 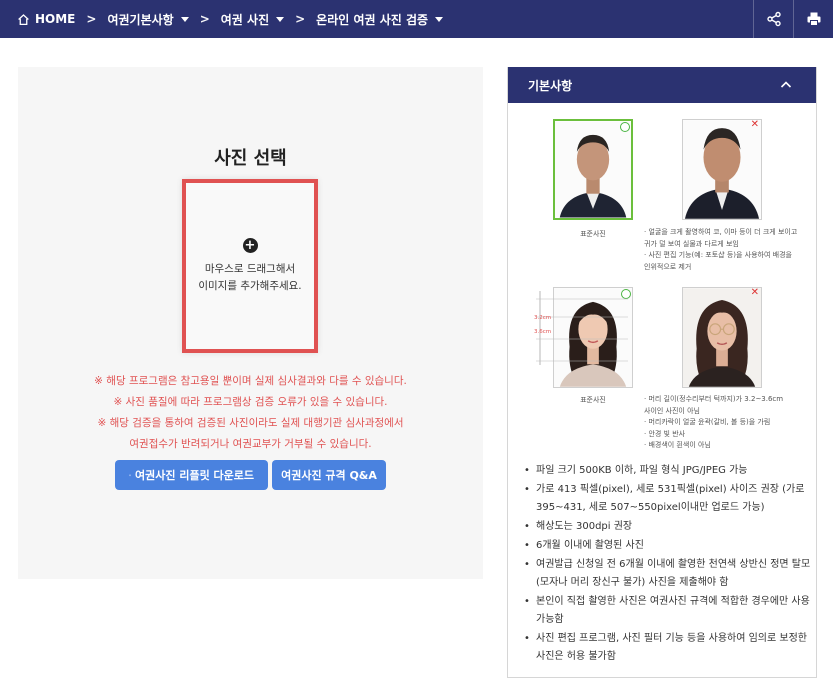 What do you see at coordinates (667, 527) in the screenshot?
I see `list-item: 해상도는 300dpi 권장` at bounding box center [667, 527].